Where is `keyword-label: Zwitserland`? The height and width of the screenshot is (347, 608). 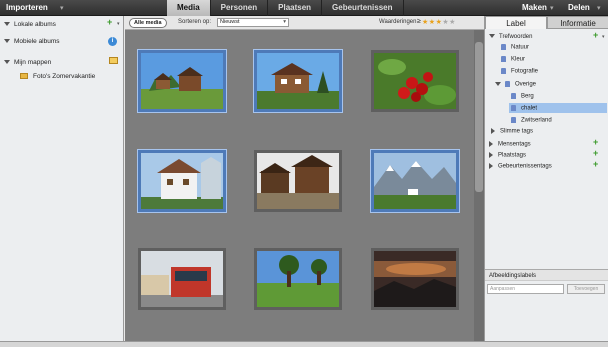
keyword-label: Zwitserland is located at coordinates (536, 120).